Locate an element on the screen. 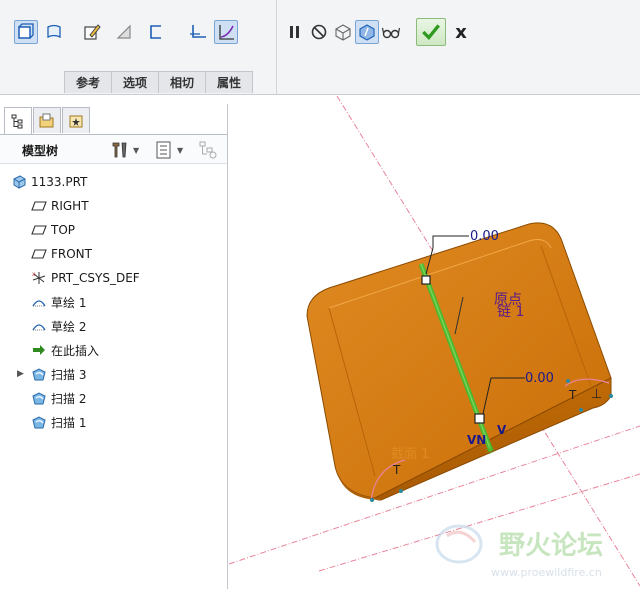 The image size is (640, 589). surface-icon is located at coordinates (54, 32).